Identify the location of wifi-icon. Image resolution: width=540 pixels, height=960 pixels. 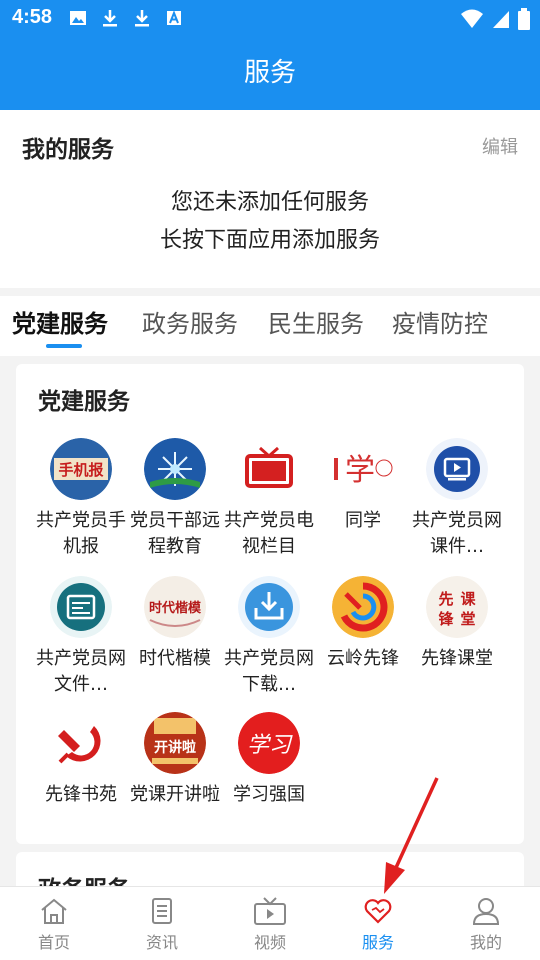
(472, 18).